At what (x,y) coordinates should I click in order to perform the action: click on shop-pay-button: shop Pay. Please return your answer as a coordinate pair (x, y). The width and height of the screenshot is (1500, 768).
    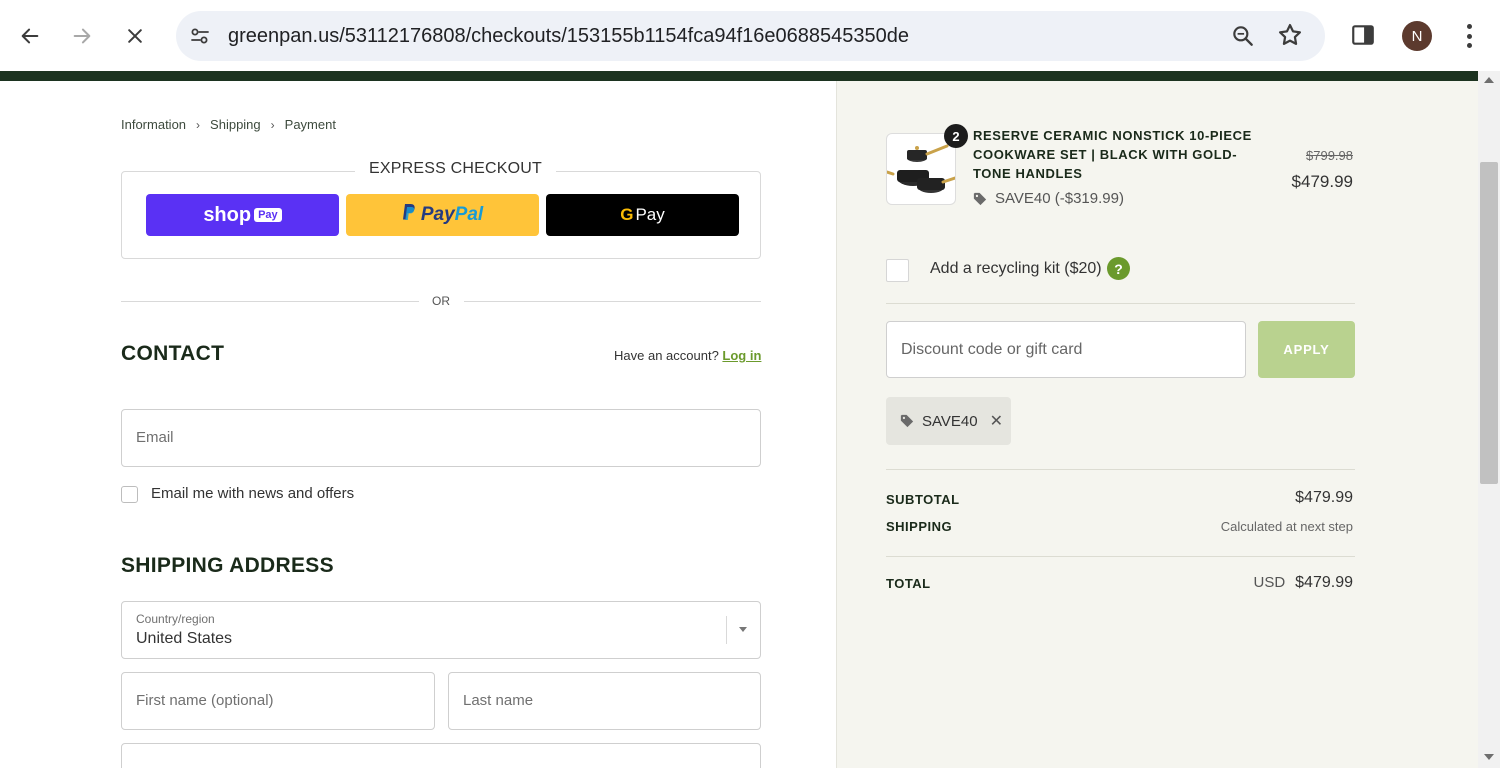
    Looking at the image, I should click on (242, 215).